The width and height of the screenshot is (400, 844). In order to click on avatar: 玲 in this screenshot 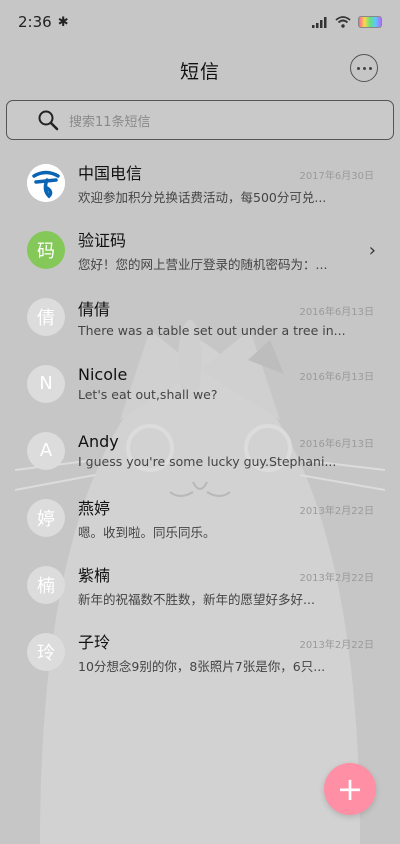, I will do `click(46, 651)`.